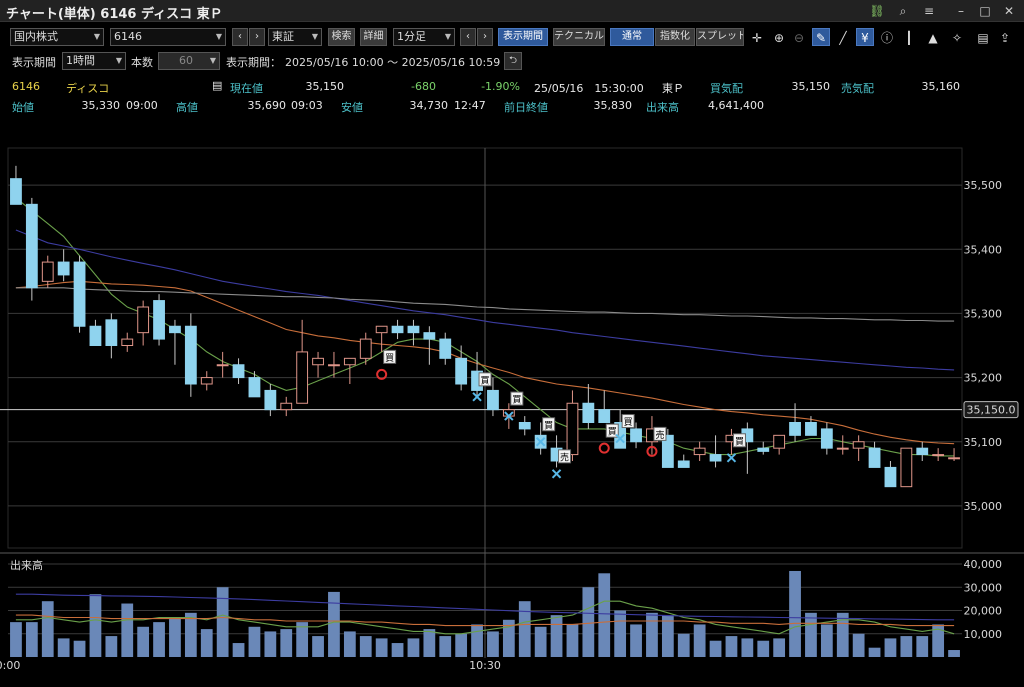 The width and height of the screenshot is (1024, 687). What do you see at coordinates (877, 11) in the screenshot?
I see `link-icon: ⛓` at bounding box center [877, 11].